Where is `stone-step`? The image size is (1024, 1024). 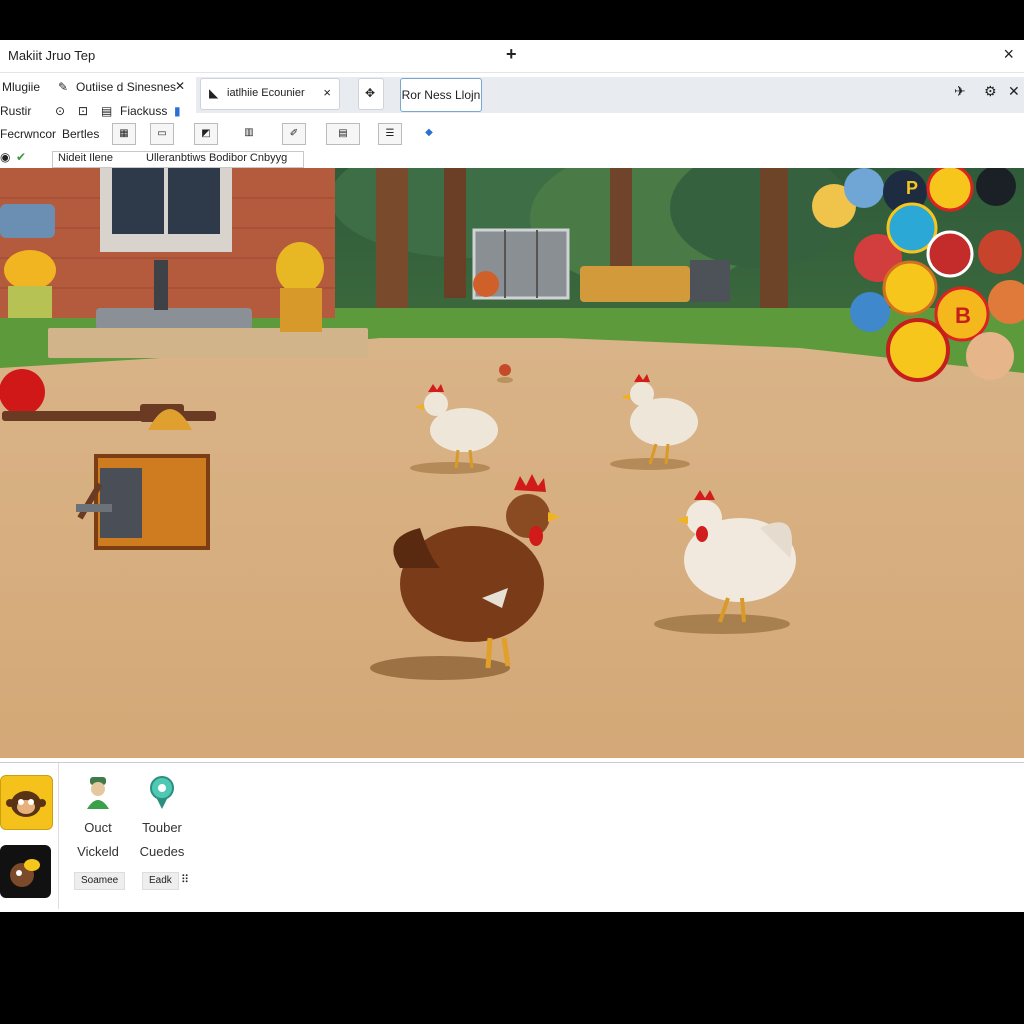 stone-step is located at coordinates (174, 319).